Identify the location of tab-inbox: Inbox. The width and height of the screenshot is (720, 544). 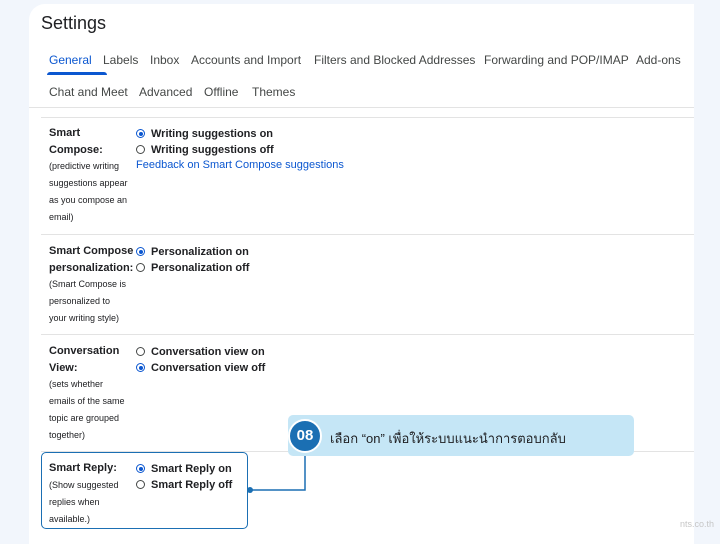
(164, 60).